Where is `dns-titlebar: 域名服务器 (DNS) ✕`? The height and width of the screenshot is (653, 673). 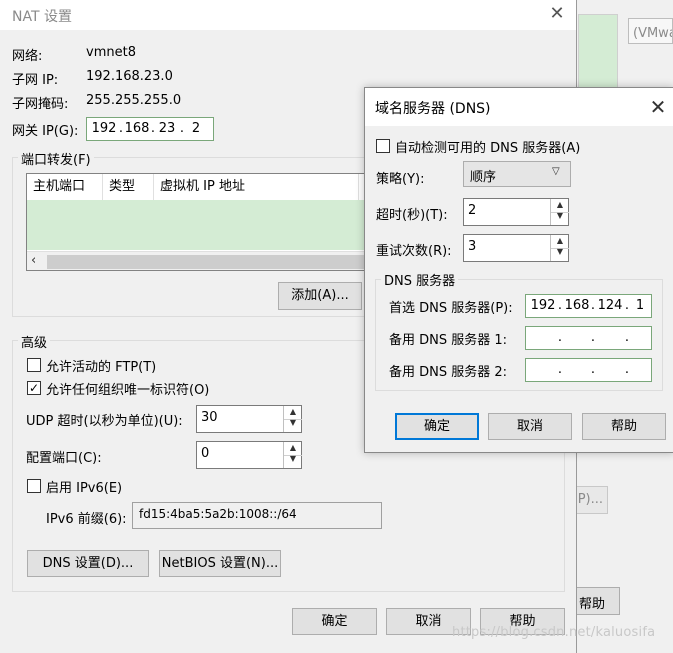 dns-titlebar: 域名服务器 (DNS) ✕ is located at coordinates (519, 107).